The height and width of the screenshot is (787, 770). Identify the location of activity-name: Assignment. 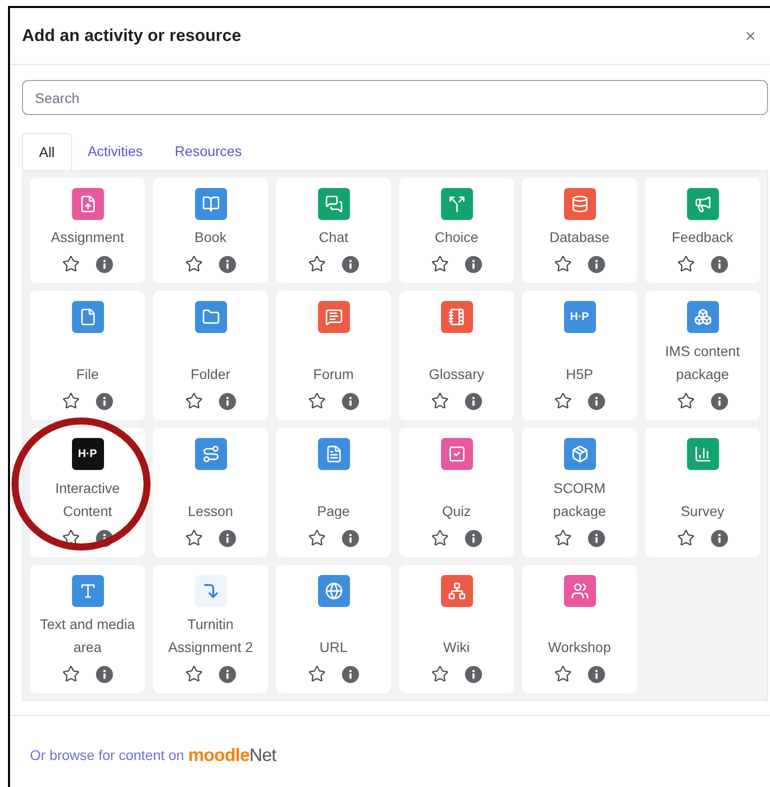
(88, 237).